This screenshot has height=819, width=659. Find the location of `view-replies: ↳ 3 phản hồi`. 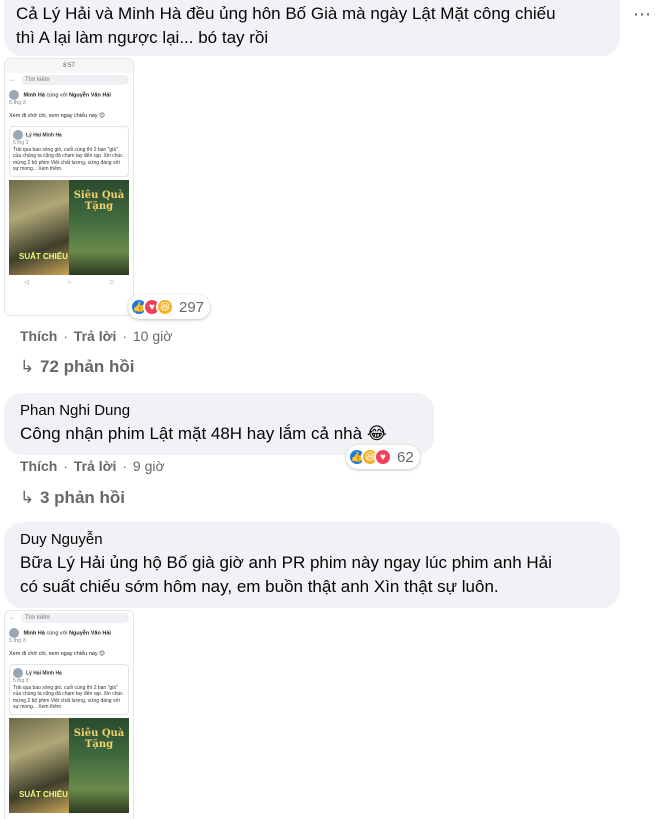

view-replies: ↳ 3 phản hồi is located at coordinates (72, 498).